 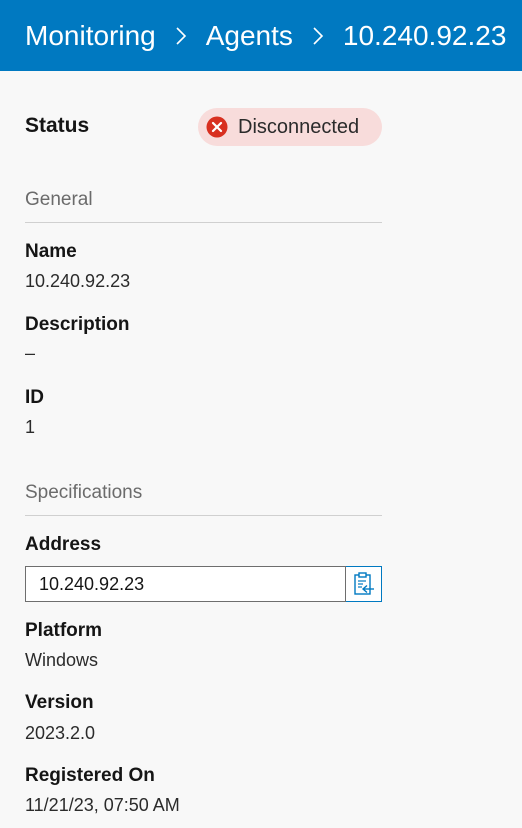 I want to click on x-circle-icon, so click(x=217, y=127).